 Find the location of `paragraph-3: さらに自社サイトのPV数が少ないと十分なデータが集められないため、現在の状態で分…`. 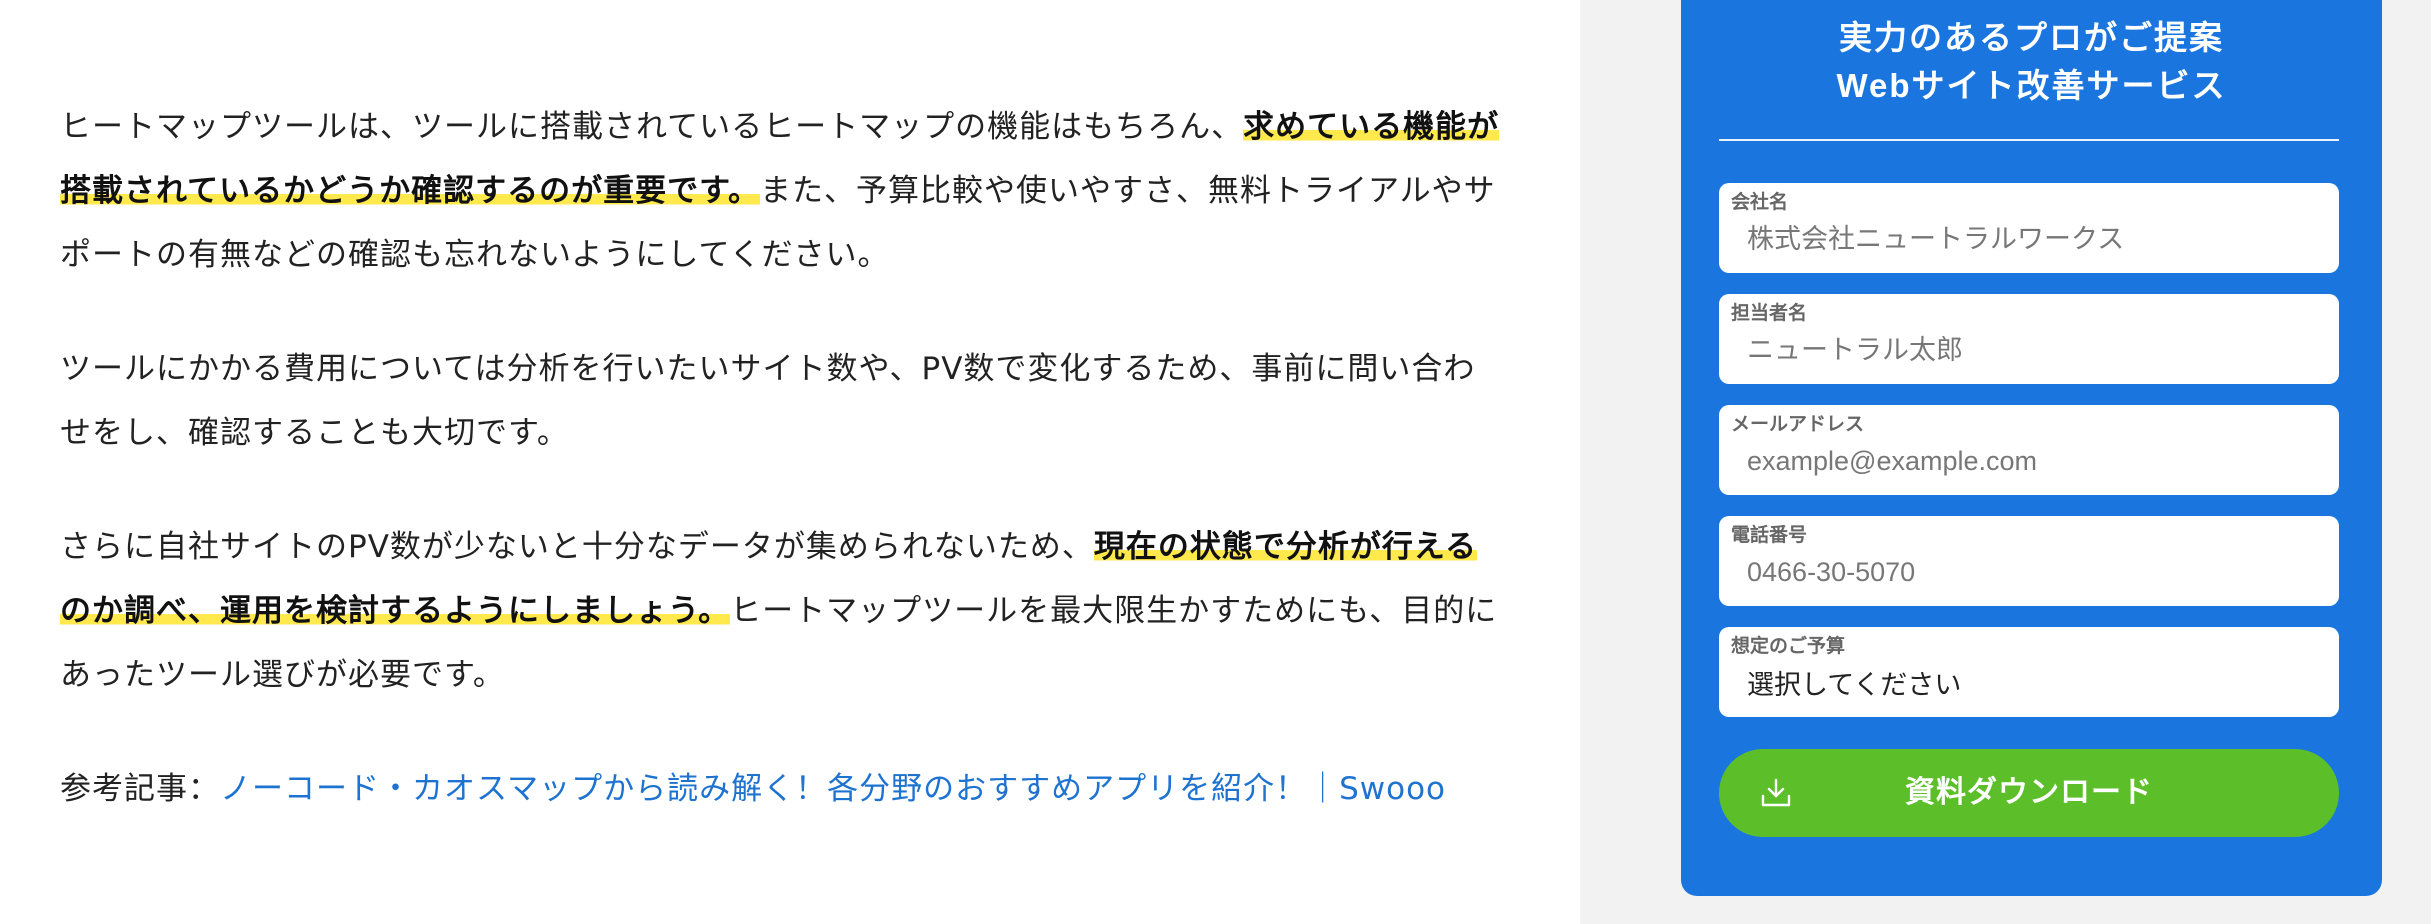

paragraph-3: さらに自社サイトのPV数が少ないと十分なデータが集められないため、現在の状態で分… is located at coordinates (780, 611).